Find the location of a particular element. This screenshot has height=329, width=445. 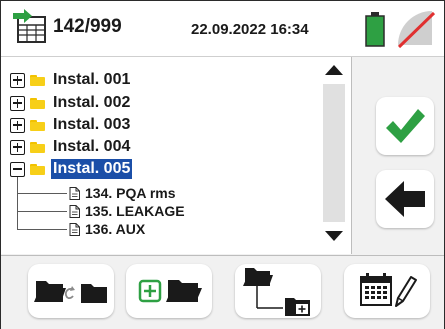

new-folder-button is located at coordinates (169, 291).